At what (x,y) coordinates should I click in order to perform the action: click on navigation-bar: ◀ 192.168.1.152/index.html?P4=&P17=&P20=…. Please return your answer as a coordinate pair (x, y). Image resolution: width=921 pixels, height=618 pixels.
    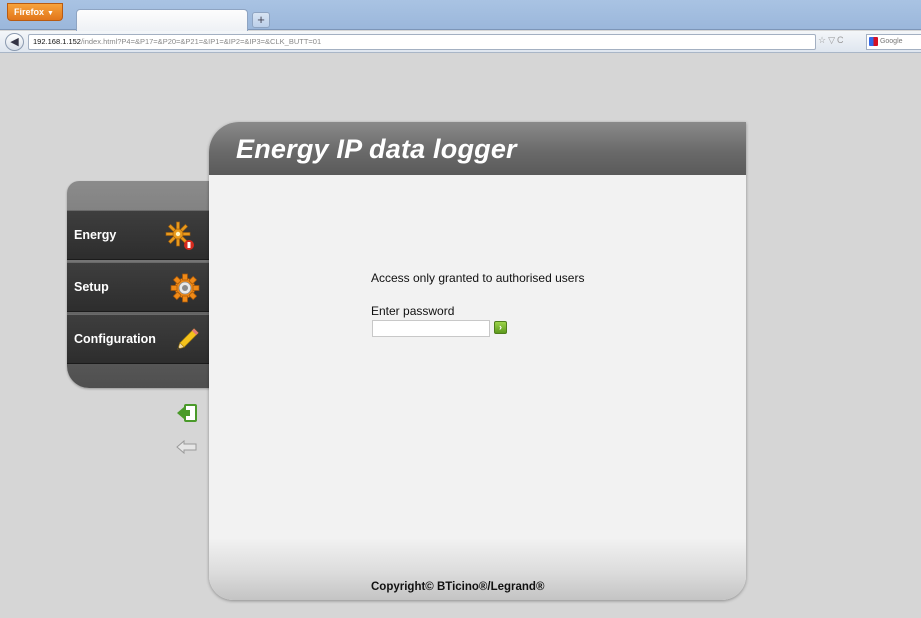
    Looking at the image, I should click on (460, 42).